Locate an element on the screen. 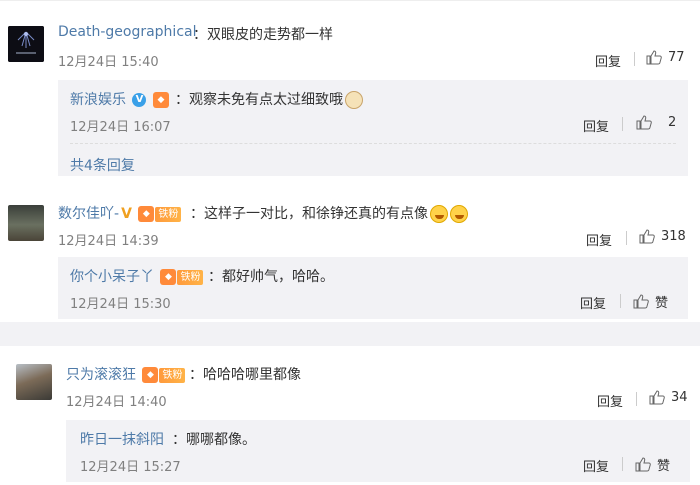 The height and width of the screenshot is (485, 700). comment-username: 只为滚滚狂 ◆ 铁粉 is located at coordinates (126, 374).